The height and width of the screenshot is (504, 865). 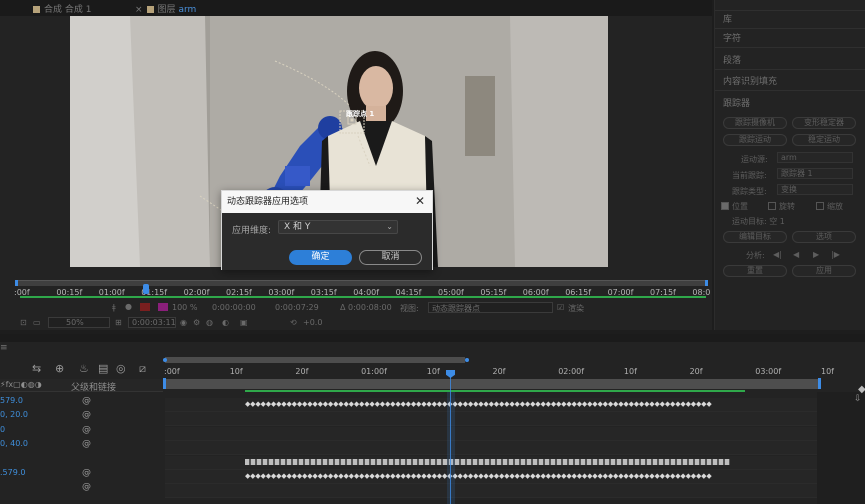 I want to click on zoom-start-handle, so click(x=165, y=360).